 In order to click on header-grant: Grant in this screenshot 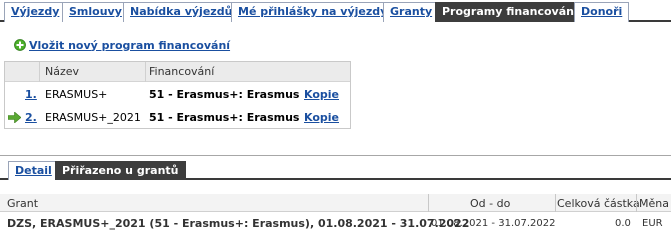, I will do `click(23, 203)`.